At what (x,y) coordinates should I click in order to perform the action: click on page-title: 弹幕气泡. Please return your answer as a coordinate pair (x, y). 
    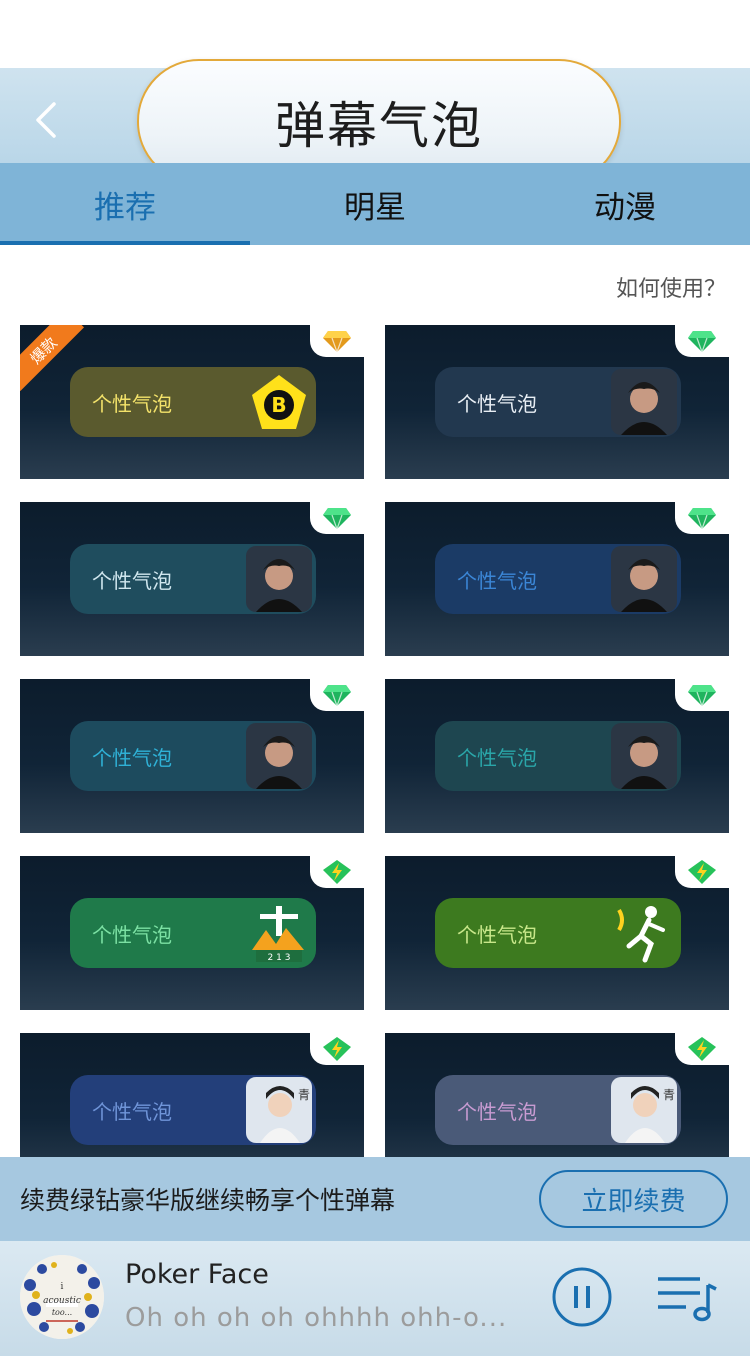
    Looking at the image, I should click on (379, 125).